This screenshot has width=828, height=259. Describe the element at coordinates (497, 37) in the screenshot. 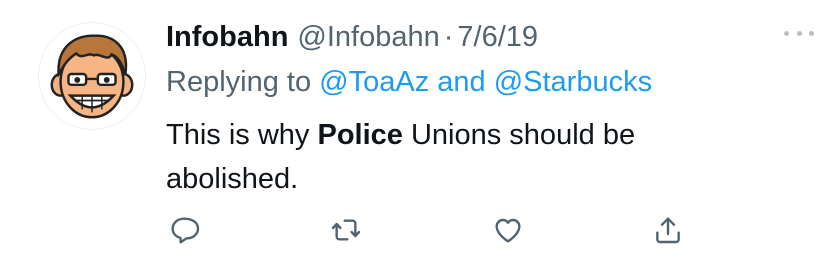

I see `tweet-date: 7/6/19` at that location.